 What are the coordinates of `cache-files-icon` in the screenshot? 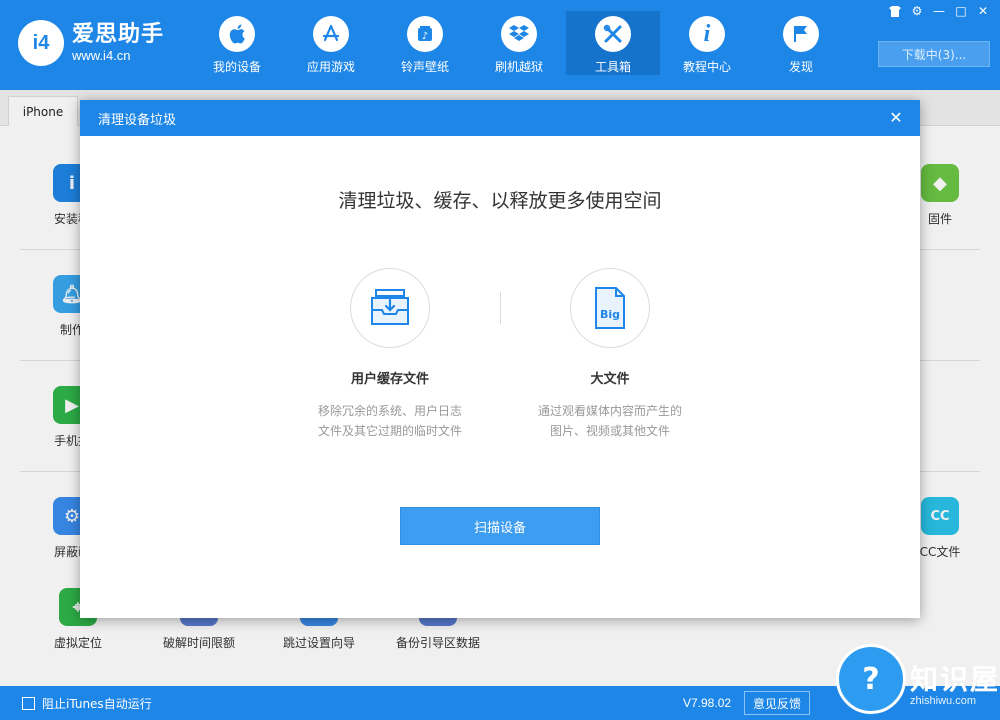 It's located at (390, 308).